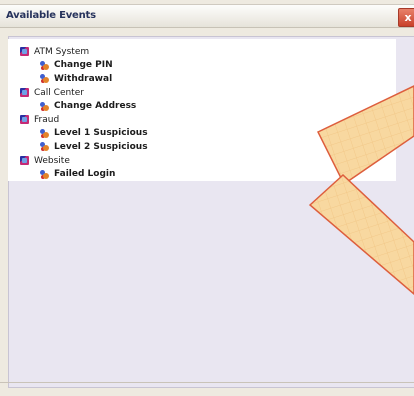 The image size is (414, 396). Describe the element at coordinates (202, 147) in the screenshot. I see `tree-item-level-2-suspicious: Level 2 Suspicious` at that location.